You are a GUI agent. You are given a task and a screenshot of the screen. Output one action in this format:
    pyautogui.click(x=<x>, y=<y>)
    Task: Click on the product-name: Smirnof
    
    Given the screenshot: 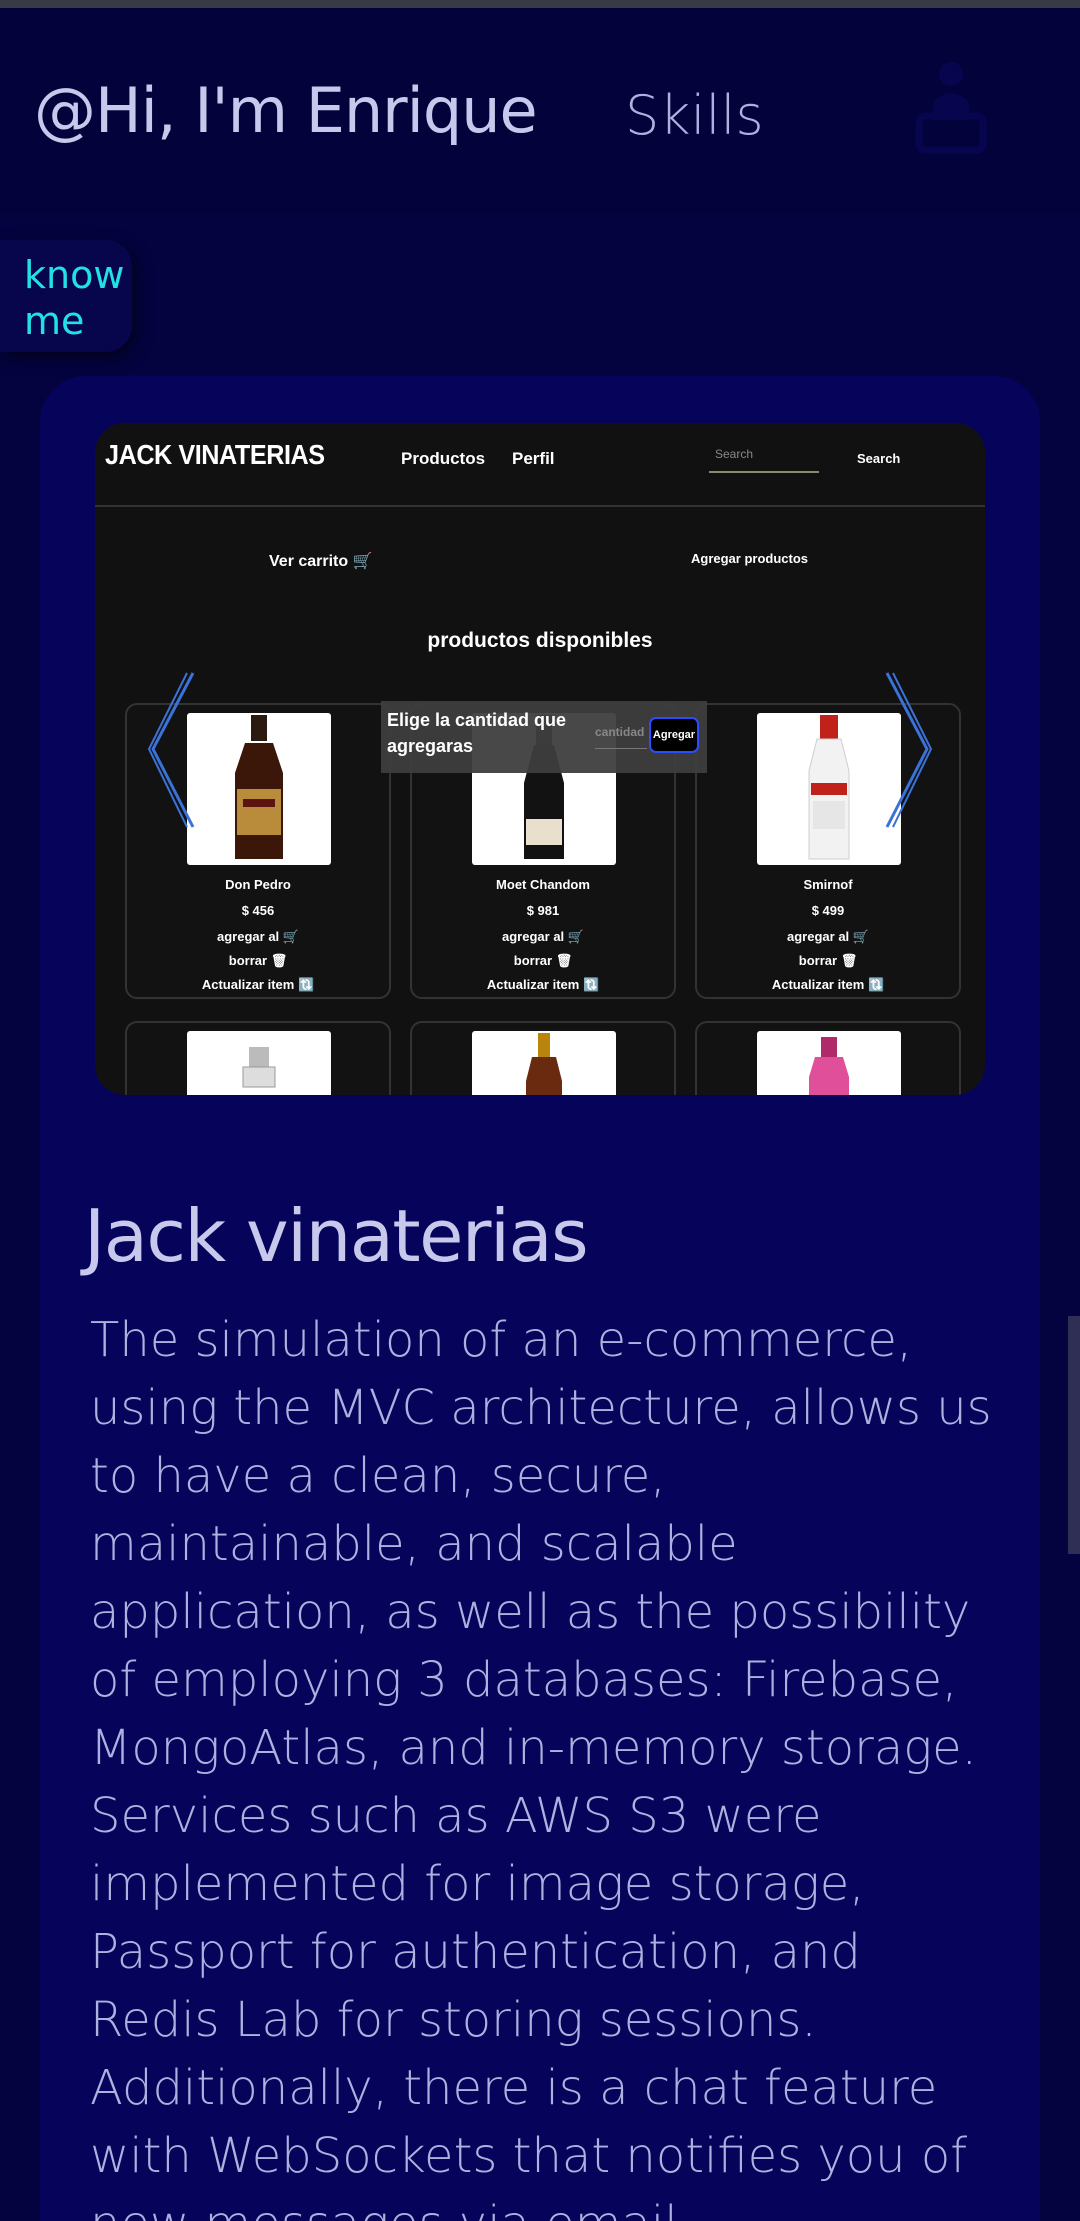 What is the action you would take?
    pyautogui.click(x=828, y=884)
    